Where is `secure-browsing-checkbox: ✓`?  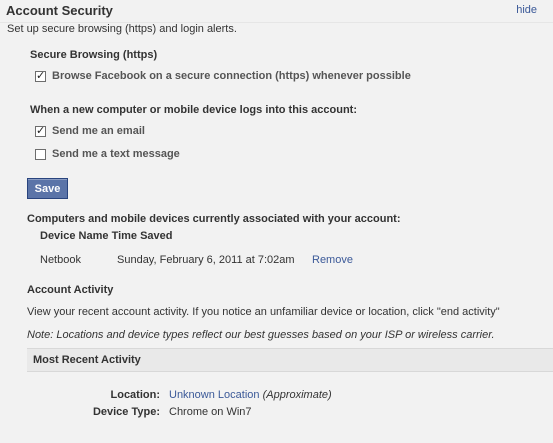
secure-browsing-checkbox: ✓ is located at coordinates (40, 75).